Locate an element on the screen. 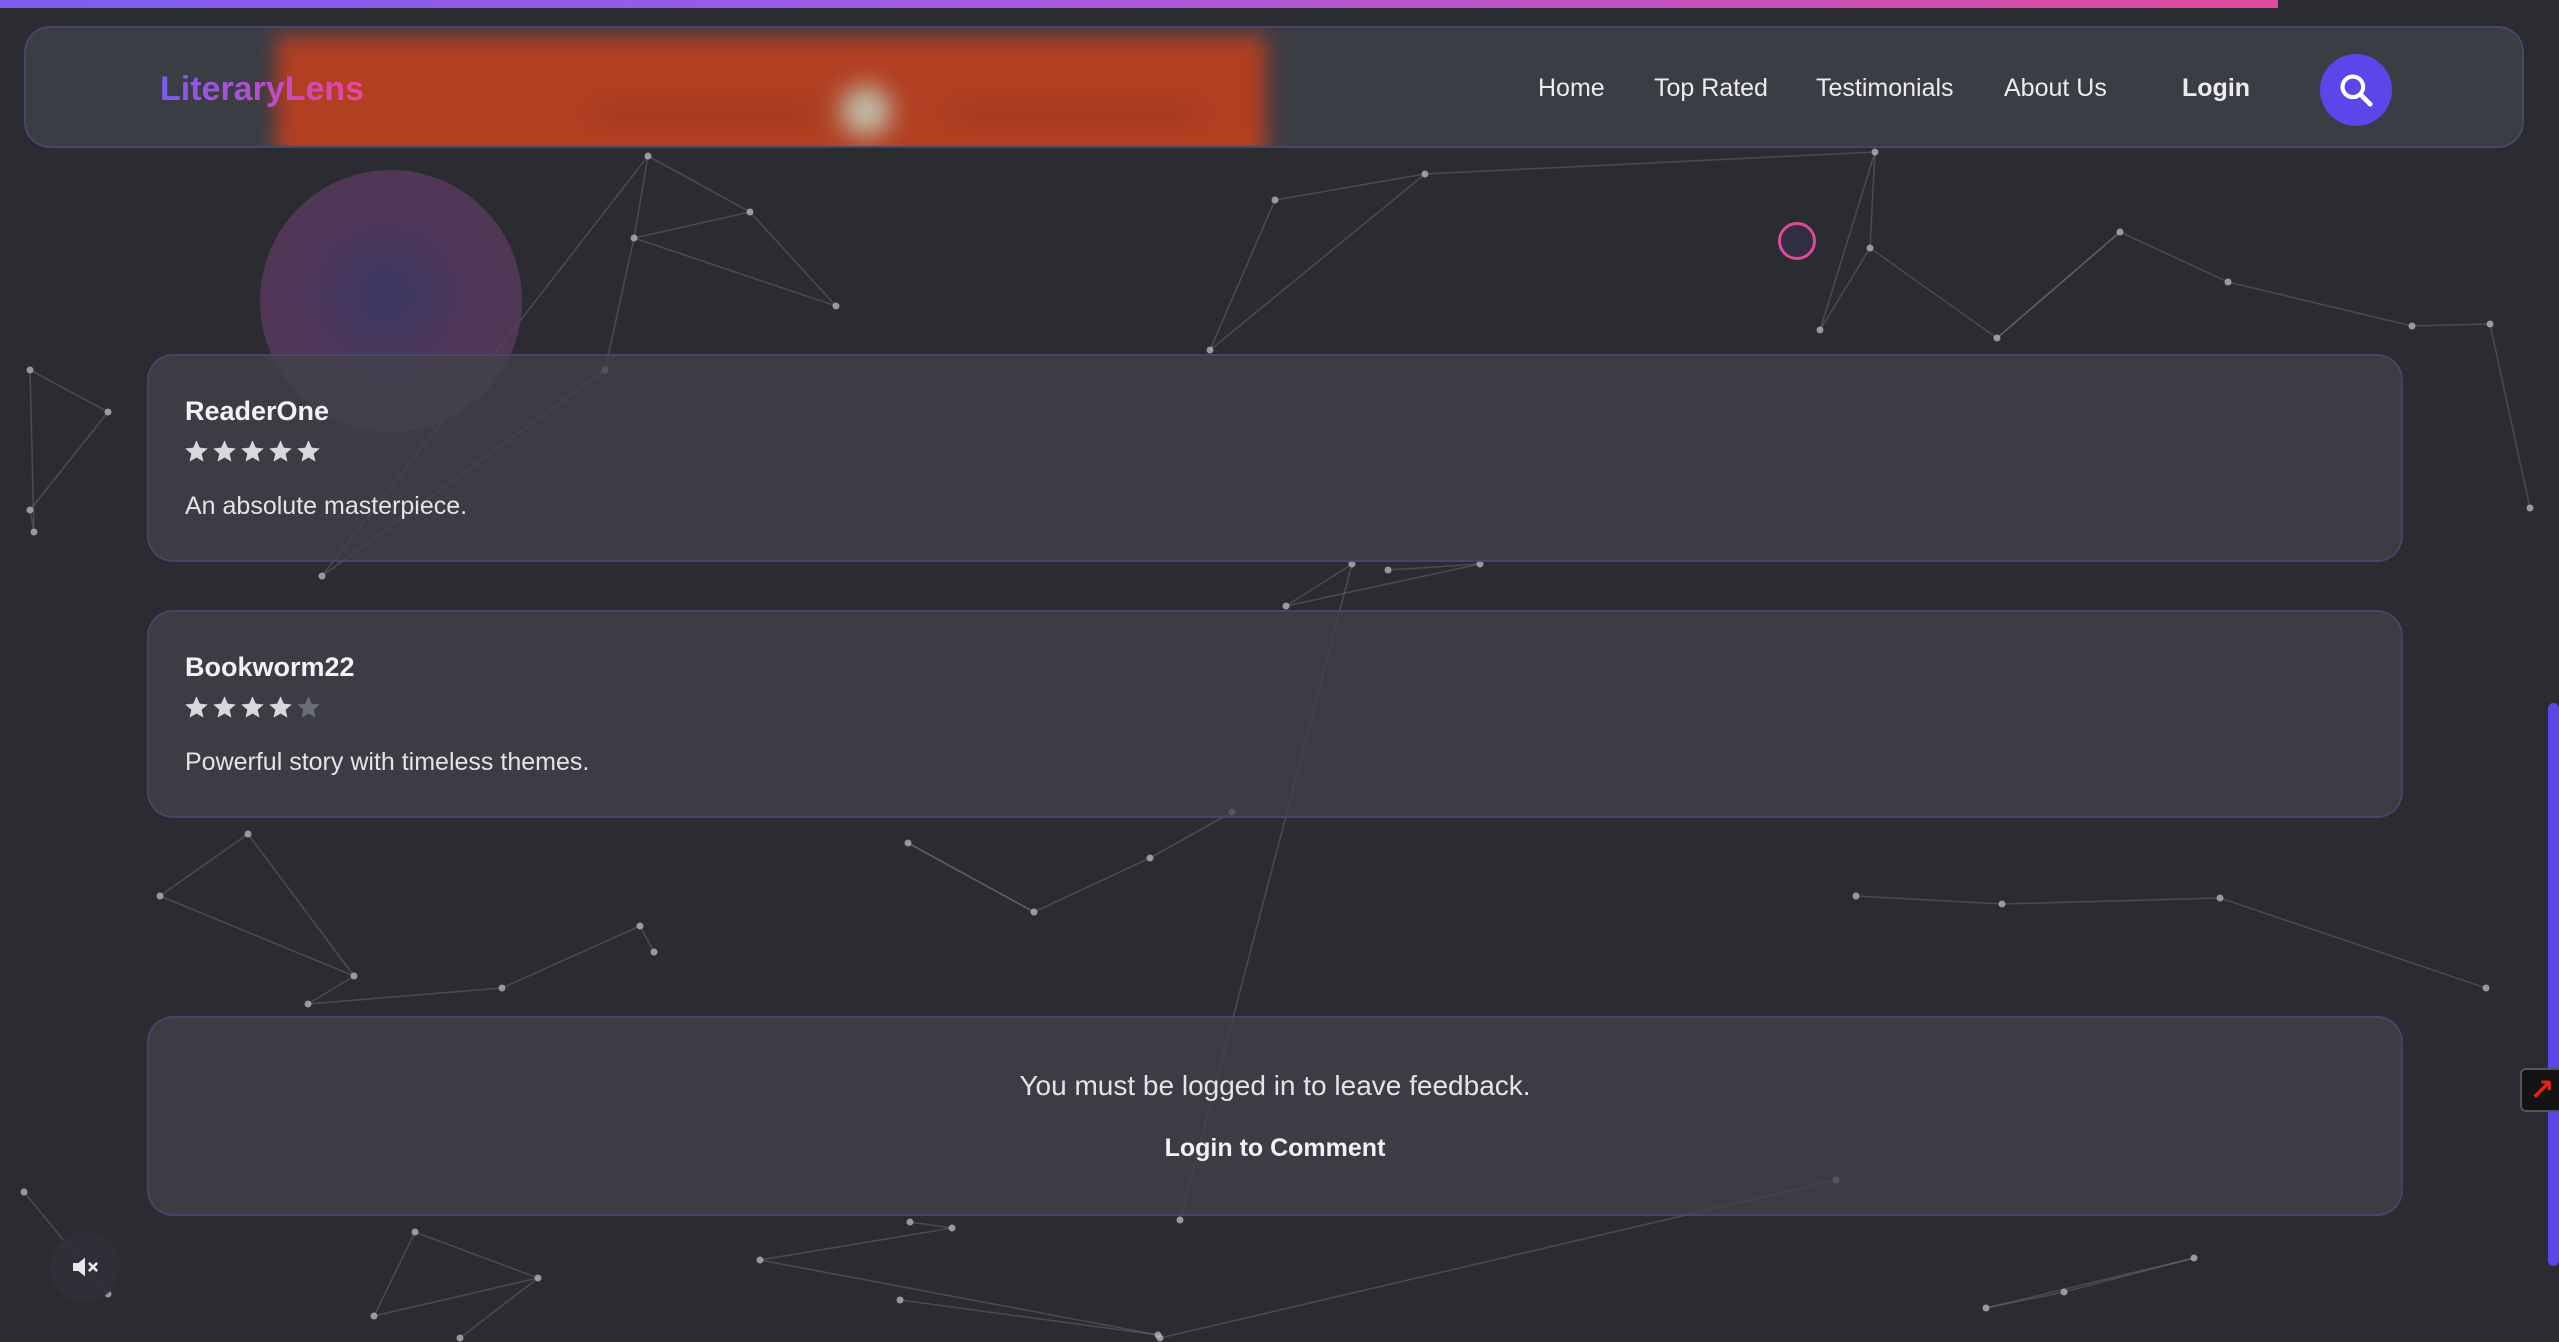 The image size is (2559, 1342). nav-home: Home is located at coordinates (1571, 88).